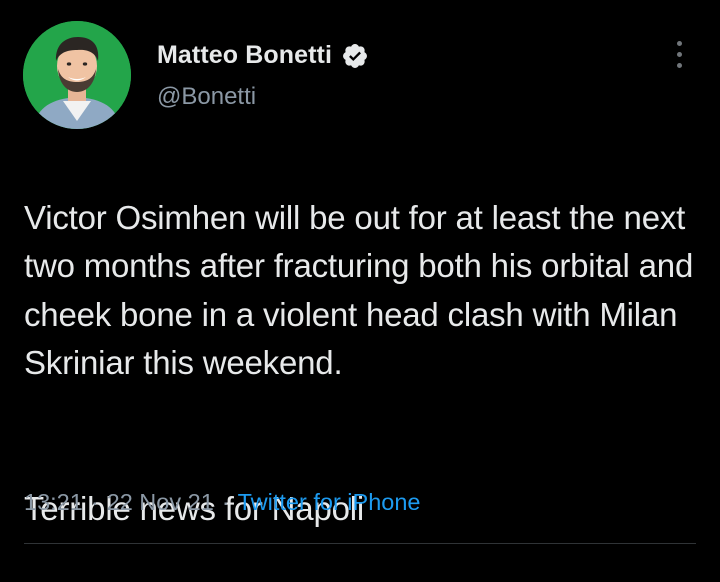 This screenshot has height=582, width=720. What do you see at coordinates (244, 55) in the screenshot?
I see `display-name: Matteo Bonetti` at bounding box center [244, 55].